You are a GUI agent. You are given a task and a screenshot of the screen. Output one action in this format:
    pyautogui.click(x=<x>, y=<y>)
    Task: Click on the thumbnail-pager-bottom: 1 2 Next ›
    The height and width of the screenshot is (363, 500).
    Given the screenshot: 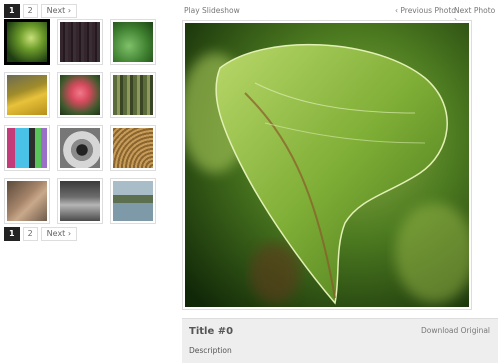 What is the action you would take?
    pyautogui.click(x=41, y=234)
    